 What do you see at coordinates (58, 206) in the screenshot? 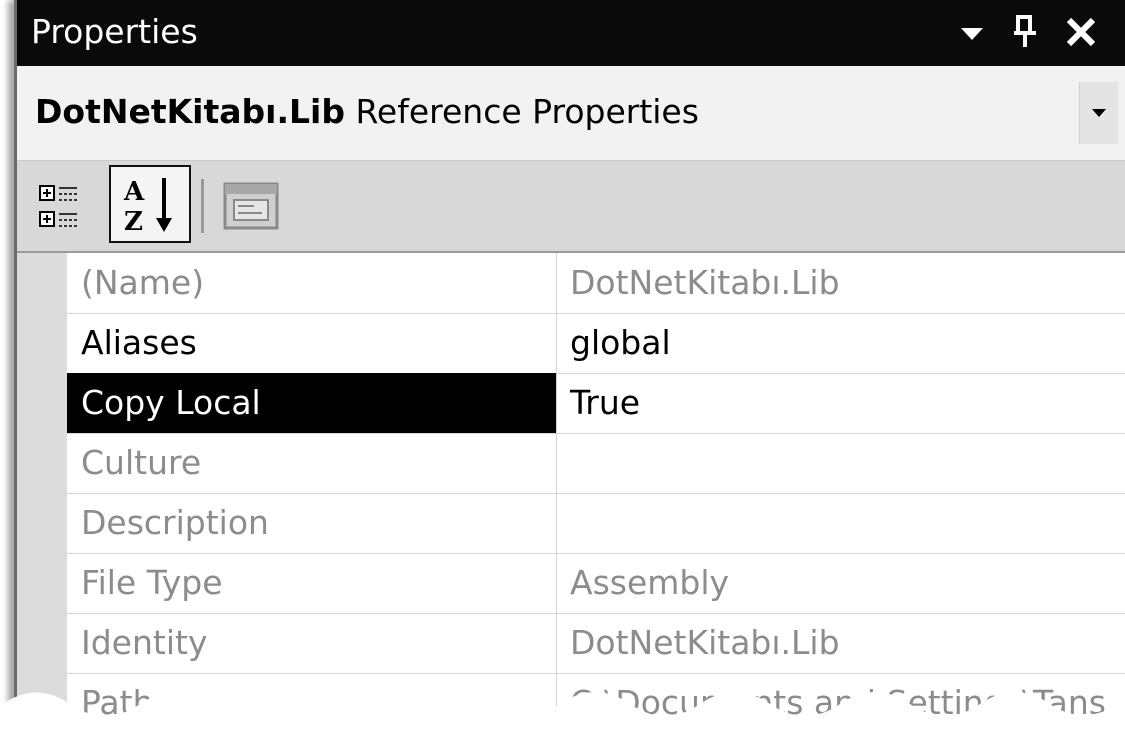
I see `categorized-icon` at bounding box center [58, 206].